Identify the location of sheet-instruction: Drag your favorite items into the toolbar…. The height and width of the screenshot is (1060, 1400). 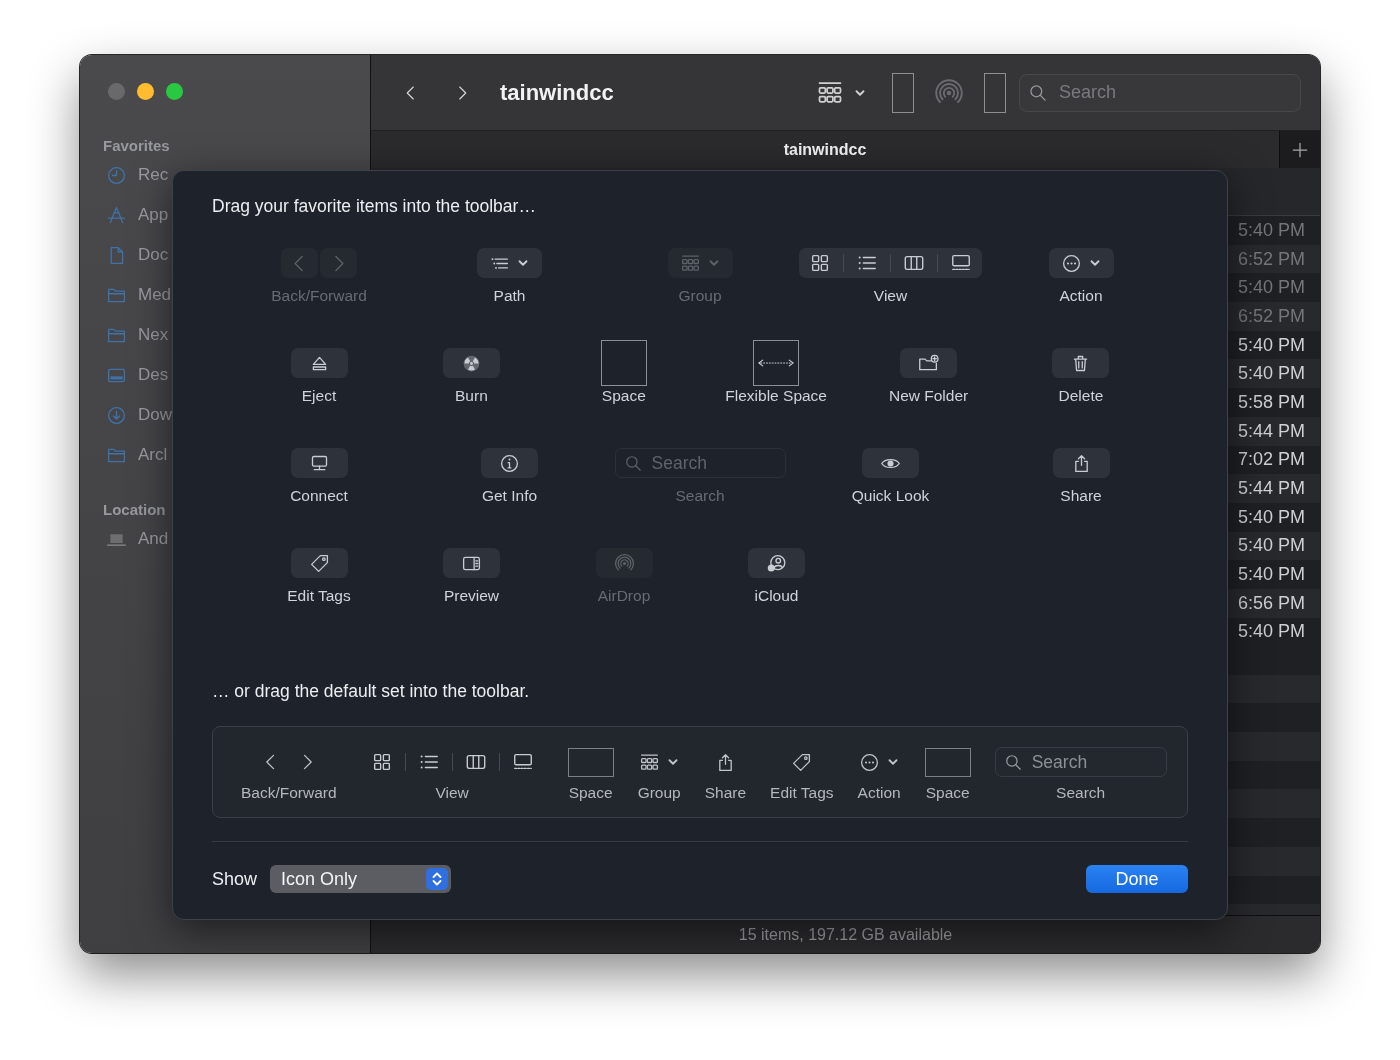
(374, 206).